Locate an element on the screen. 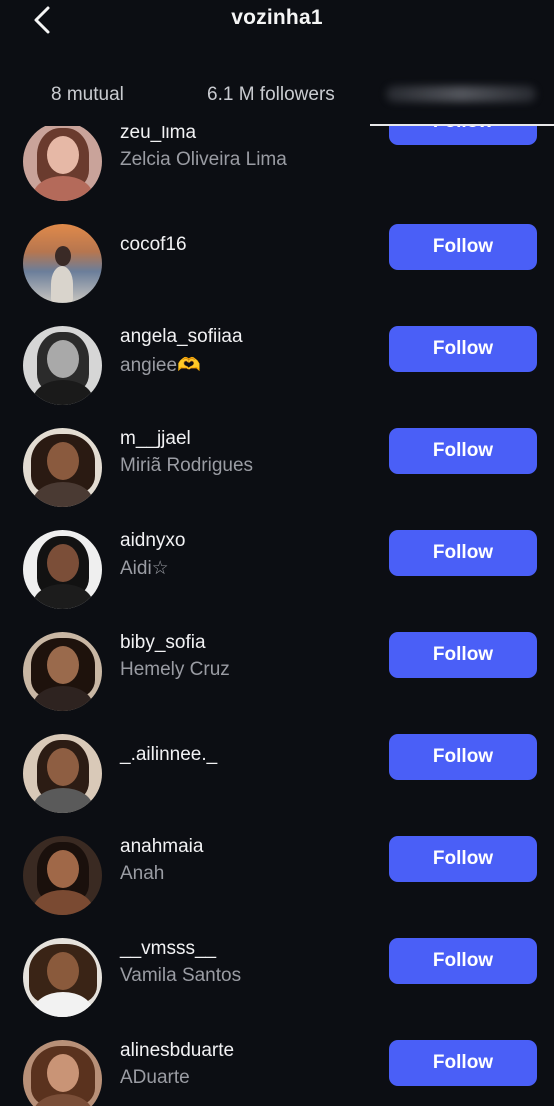 The width and height of the screenshot is (554, 1106). username: __vmsss__ is located at coordinates (168, 949).